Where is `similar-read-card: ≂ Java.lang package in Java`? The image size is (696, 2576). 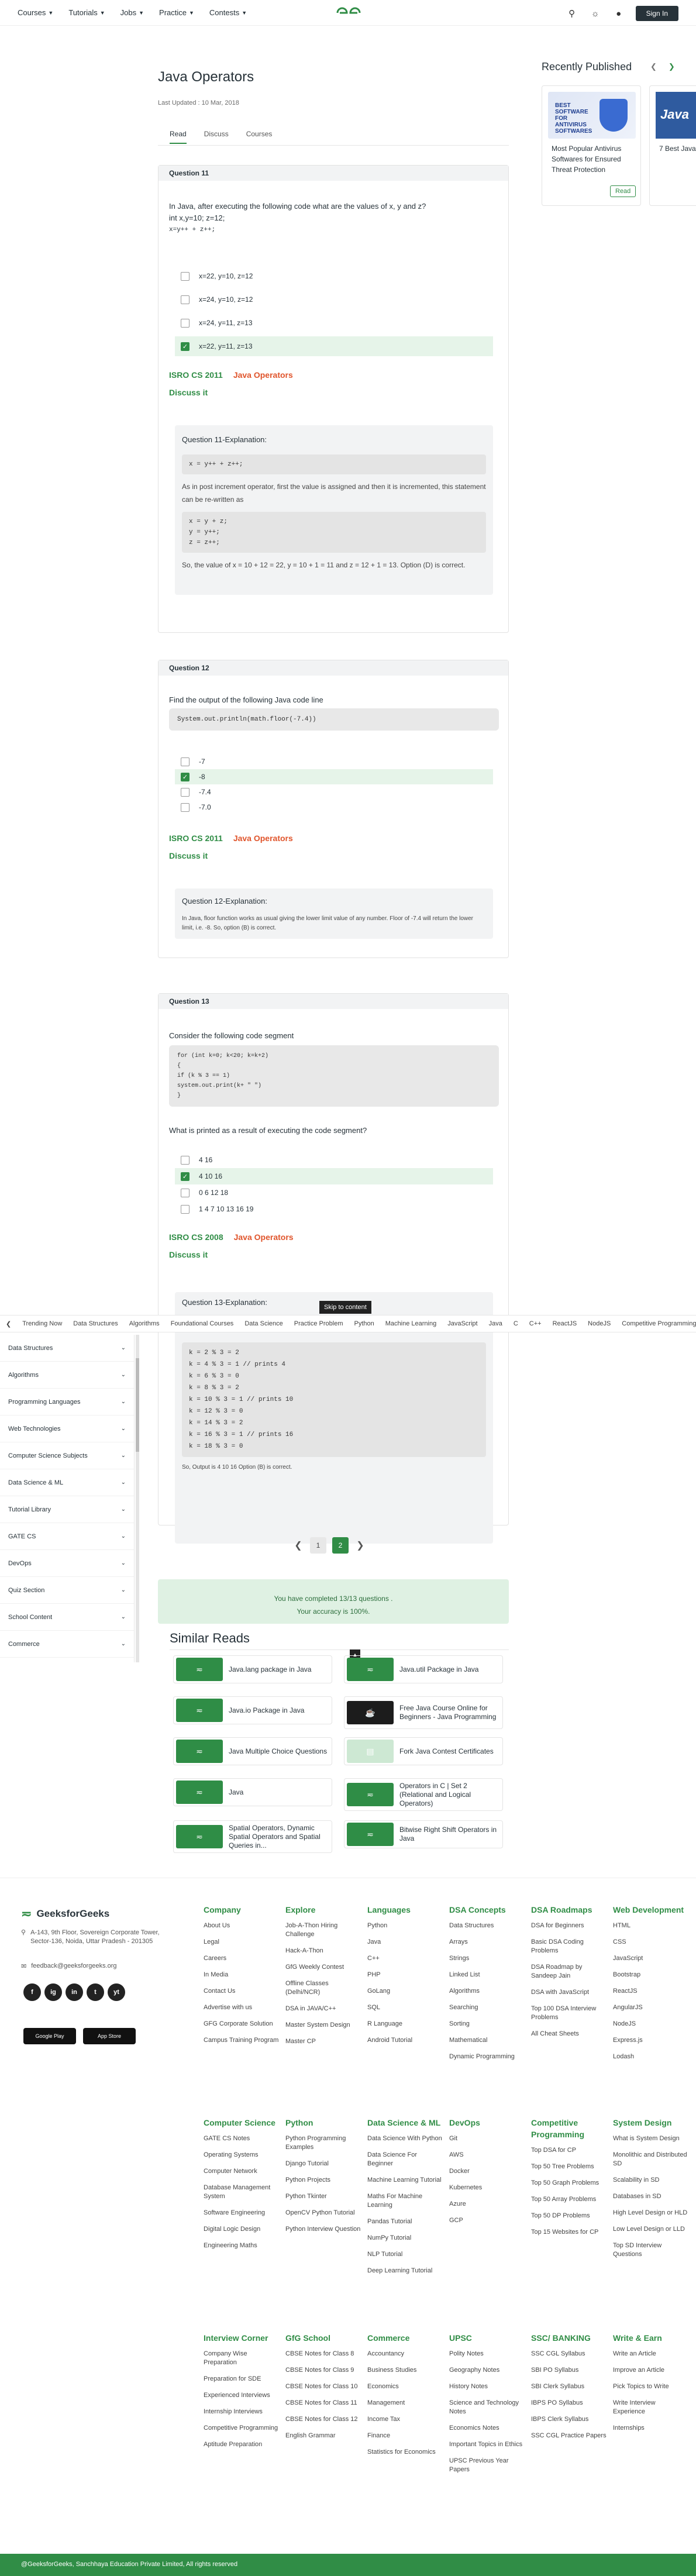 similar-read-card: ≂ Java.lang package in Java is located at coordinates (253, 1669).